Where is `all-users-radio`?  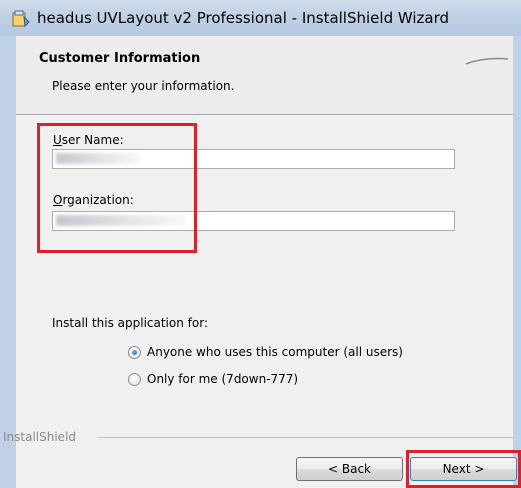 all-users-radio is located at coordinates (134, 352).